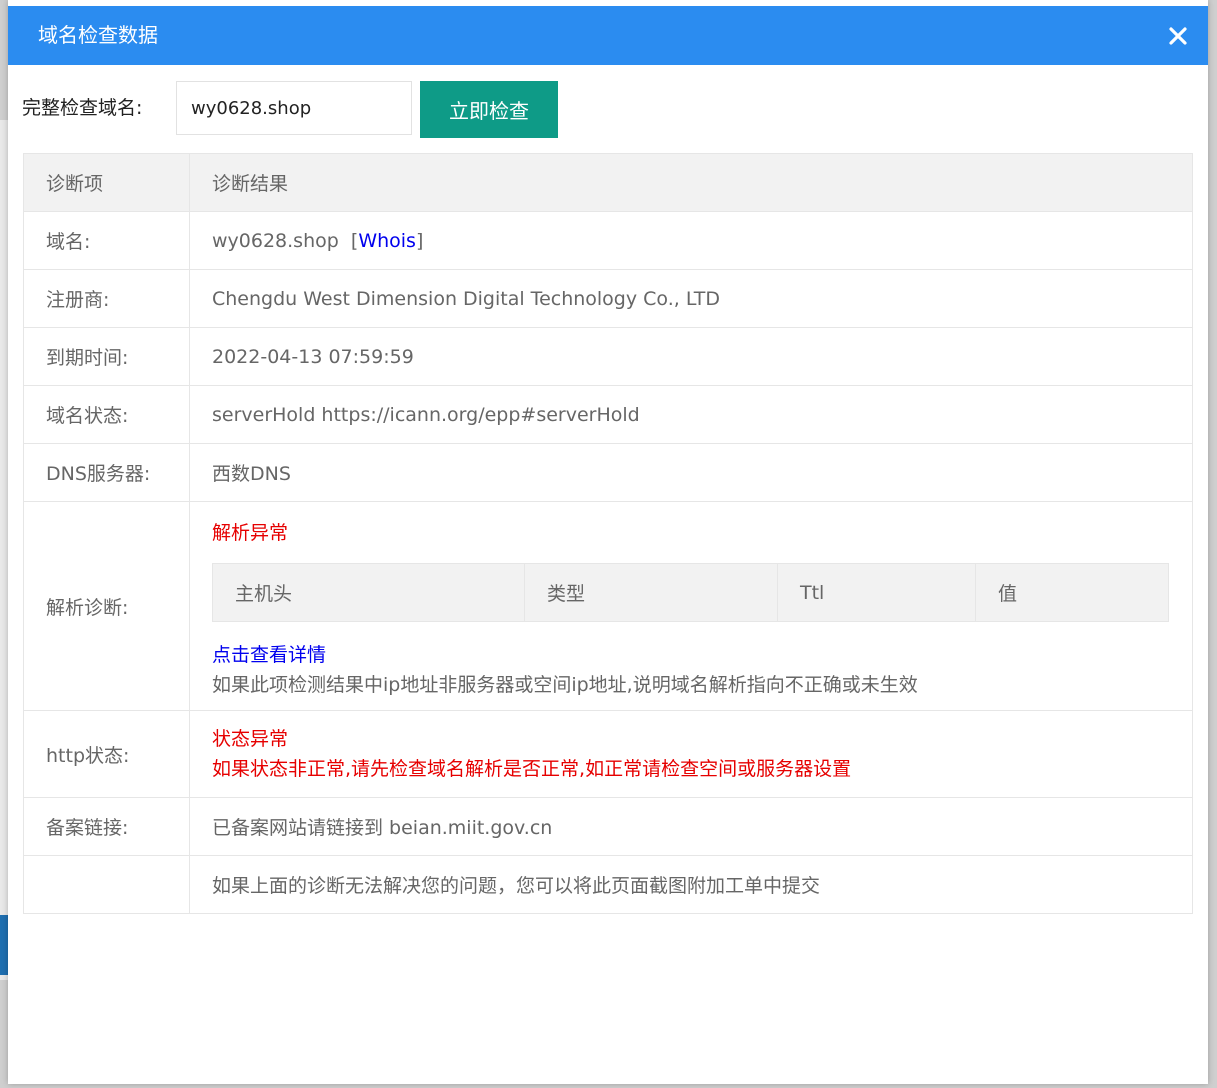 The width and height of the screenshot is (1217, 1088). I want to click on row-label: 注册商:, so click(106, 298).